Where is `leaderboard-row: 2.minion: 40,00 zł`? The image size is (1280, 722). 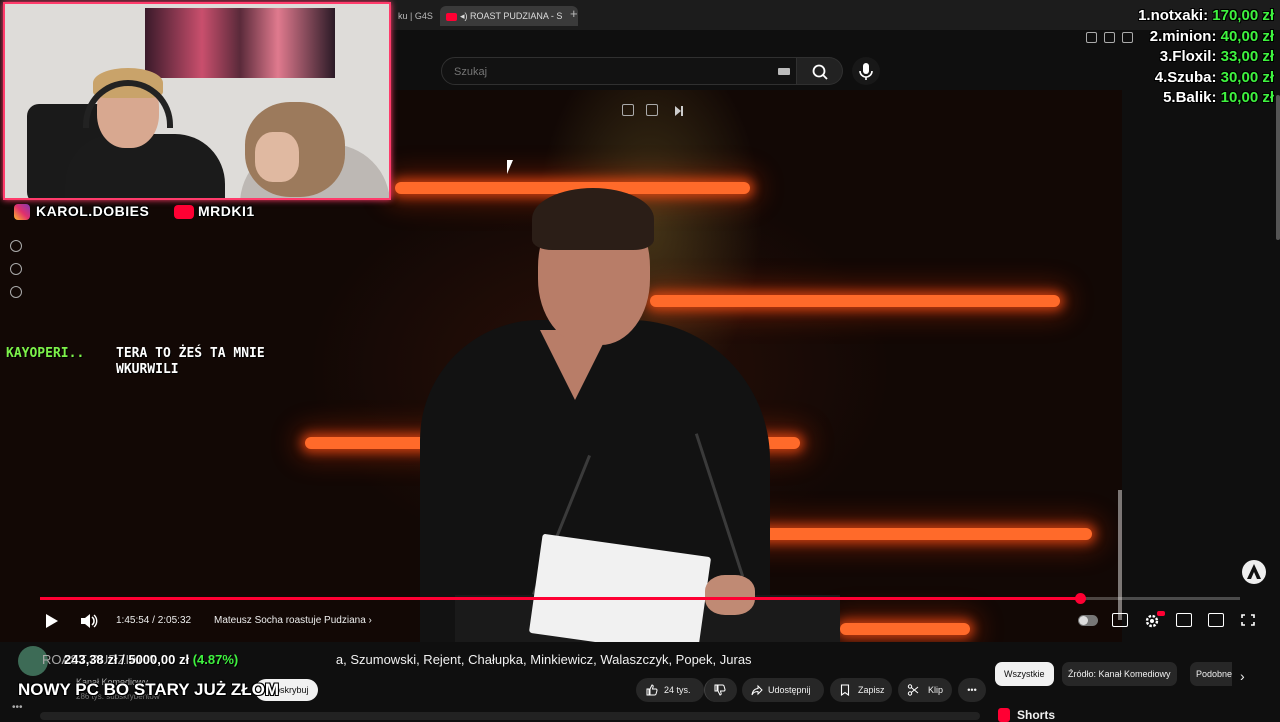
leaderboard-row: 2.minion: 40,00 zł is located at coordinates (1206, 37).